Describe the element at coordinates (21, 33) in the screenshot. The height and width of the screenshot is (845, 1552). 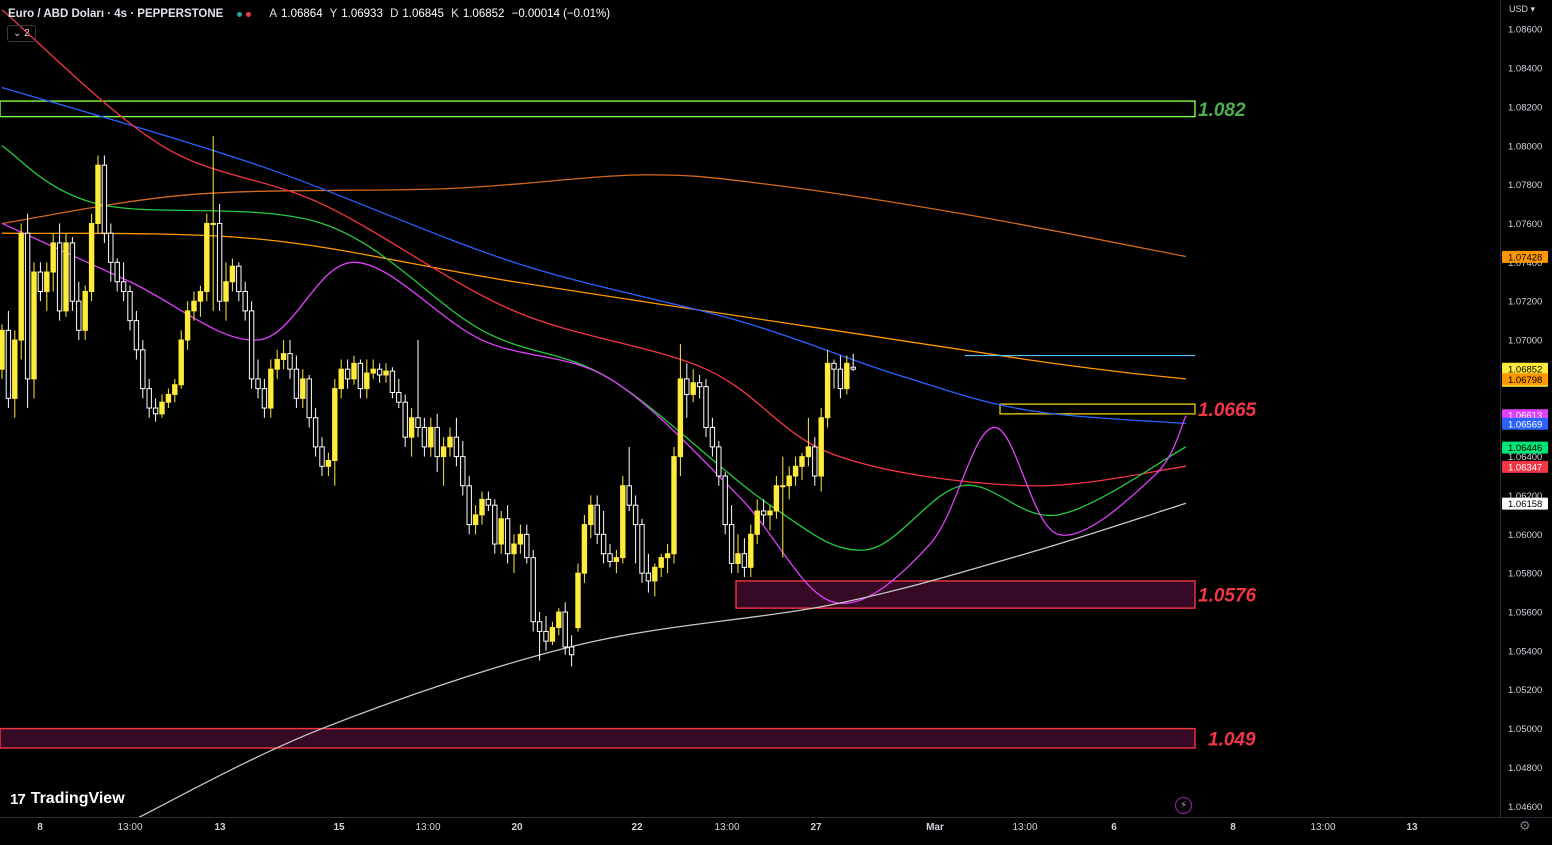
I see `indicator-legend-toggle: ⌄ 2` at that location.